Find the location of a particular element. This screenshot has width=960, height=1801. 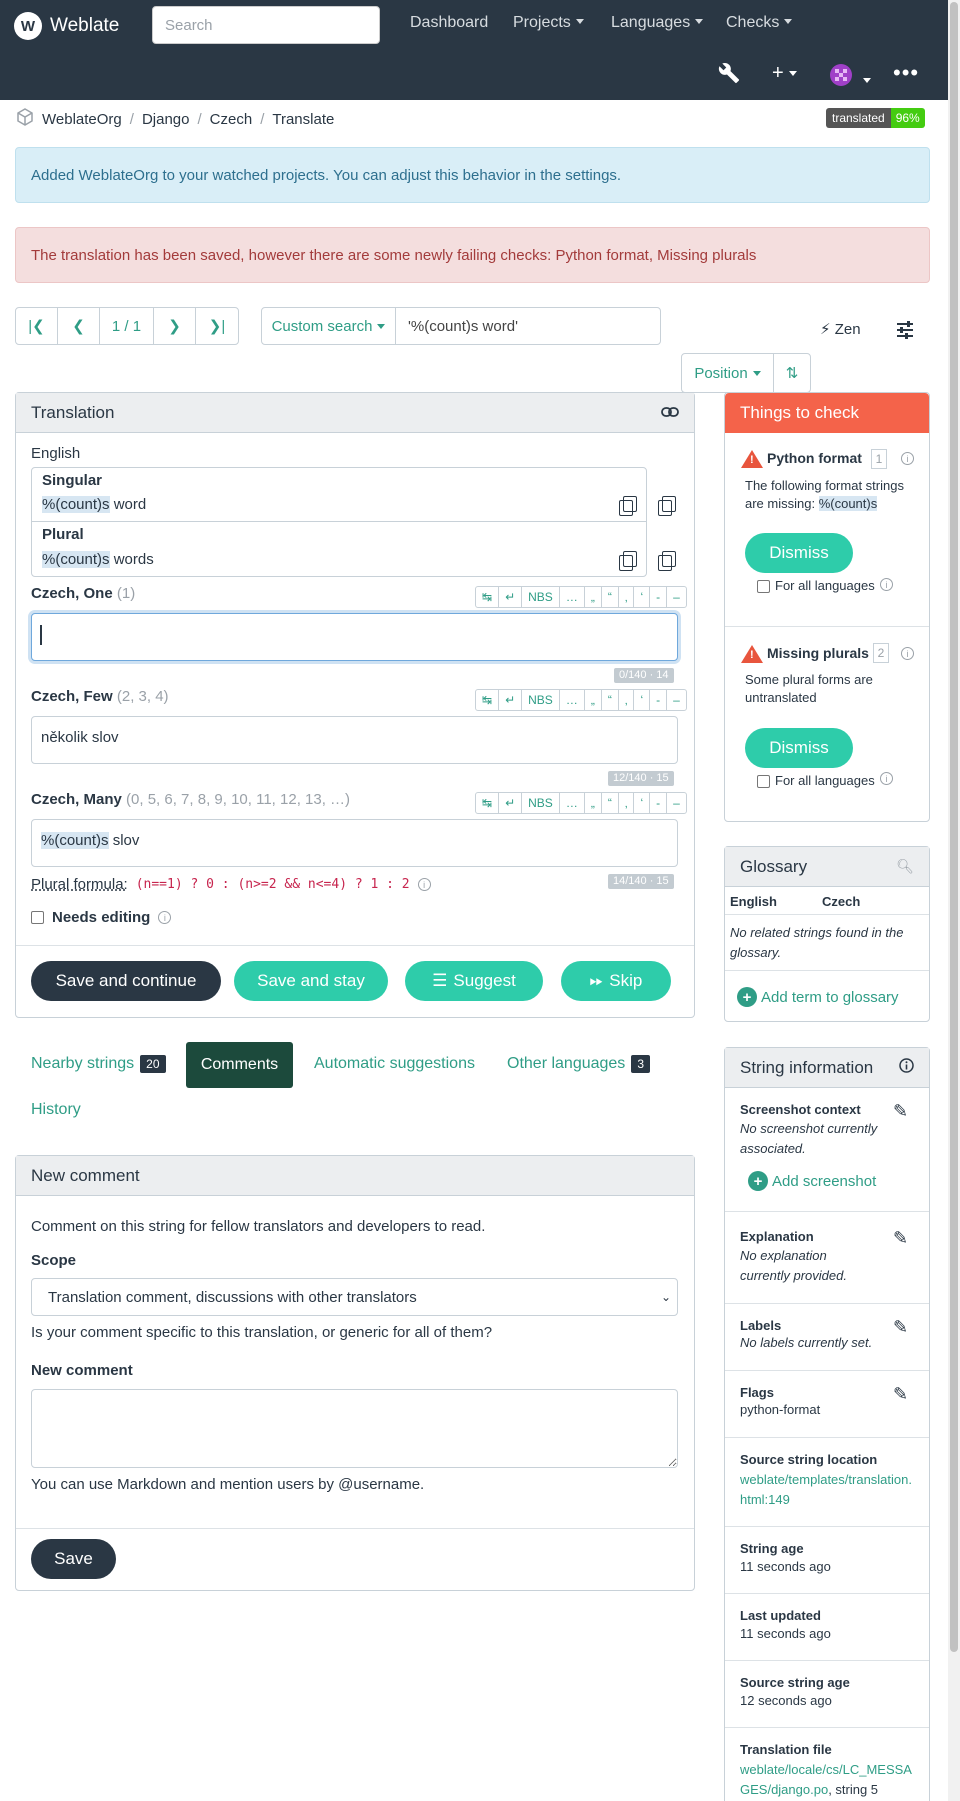

nav-projects: Projects is located at coordinates (548, 23).